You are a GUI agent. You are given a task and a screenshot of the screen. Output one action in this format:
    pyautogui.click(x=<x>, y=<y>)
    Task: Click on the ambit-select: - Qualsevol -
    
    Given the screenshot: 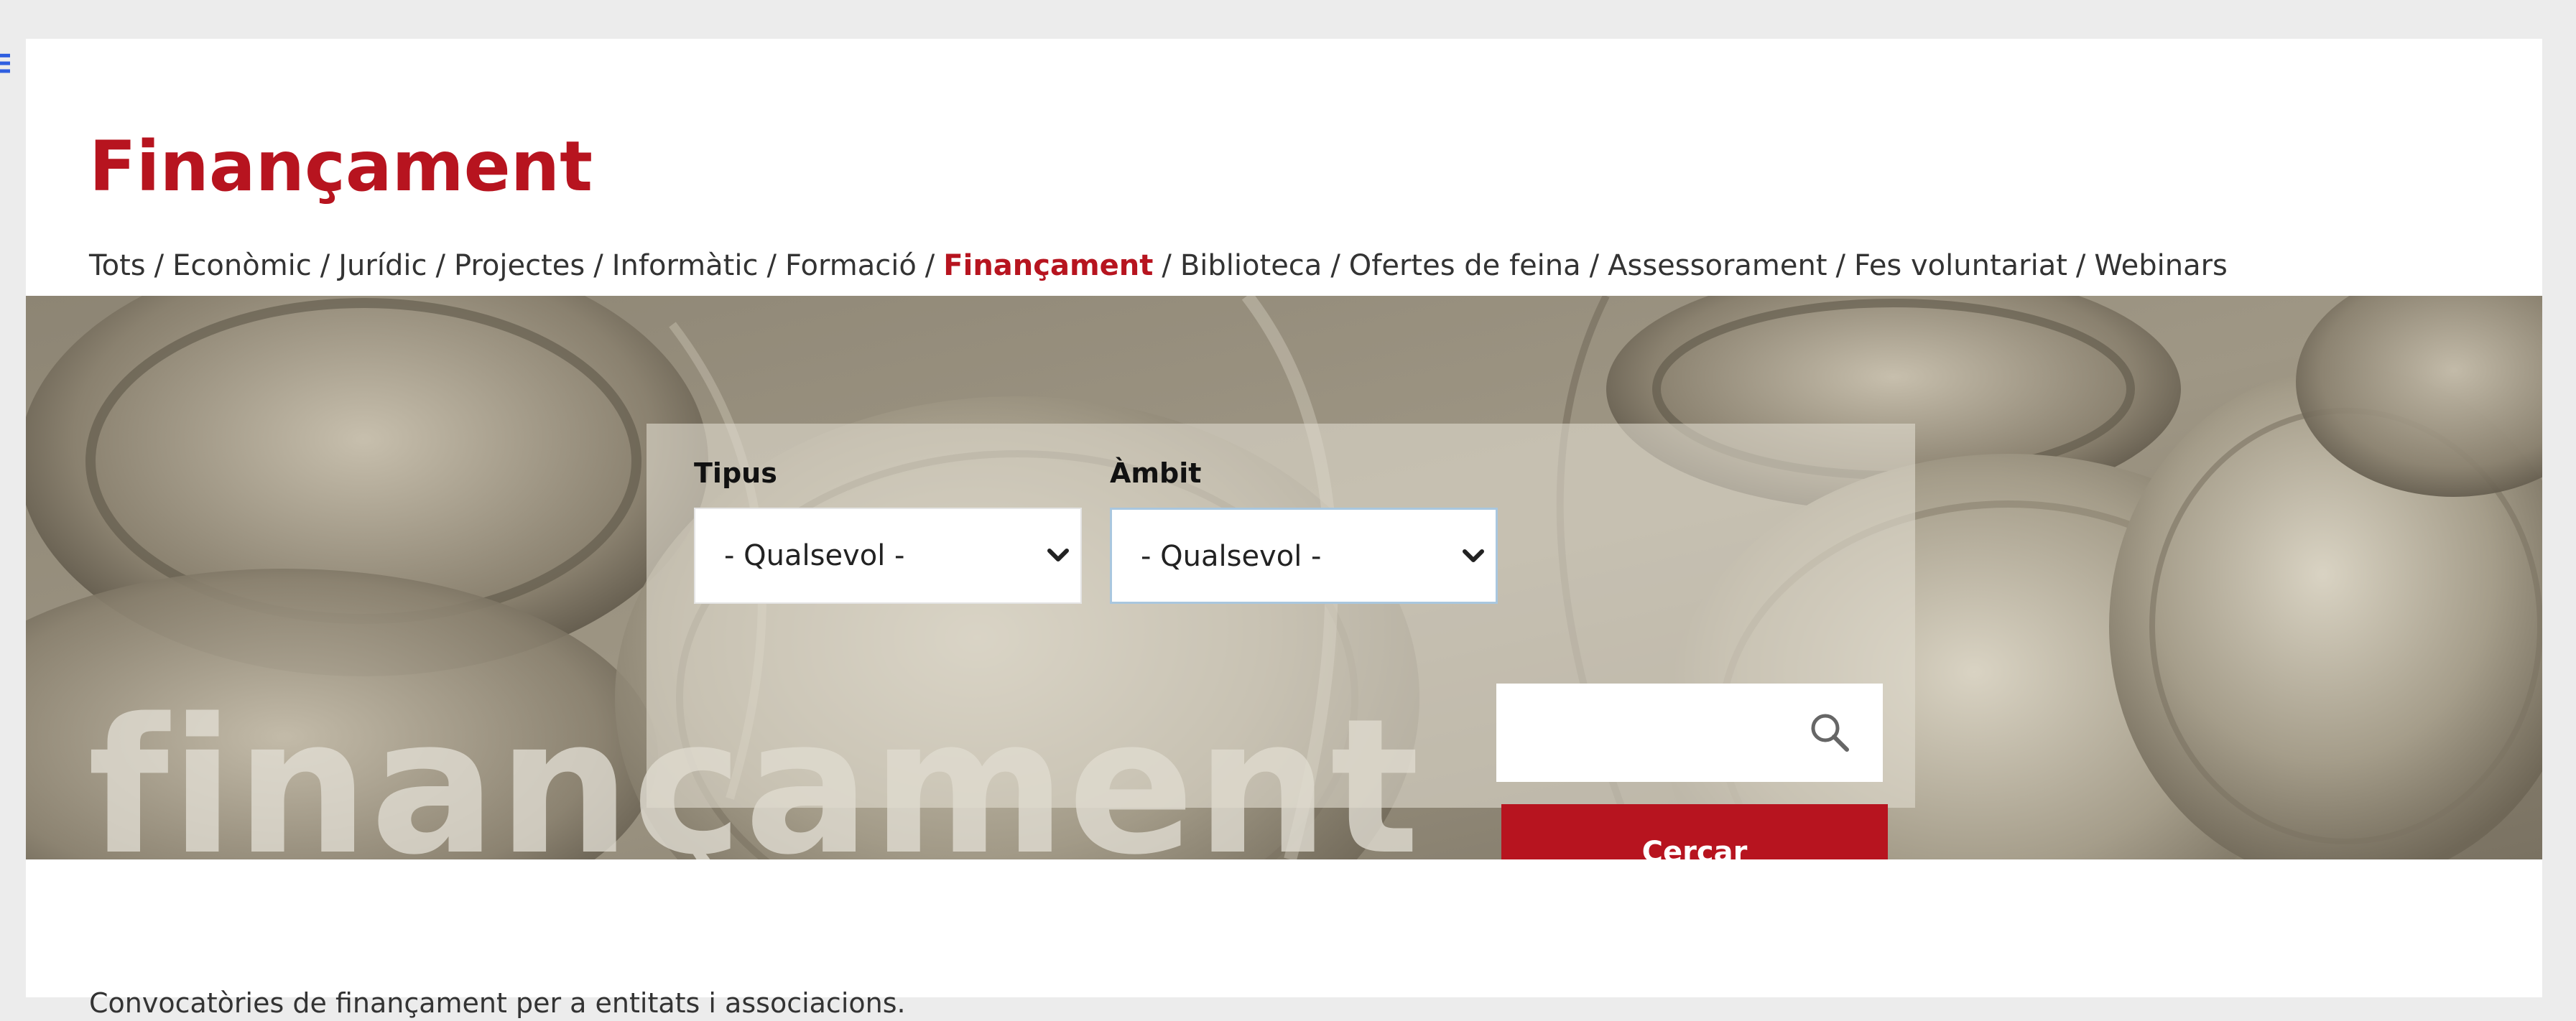 What is the action you would take?
    pyautogui.click(x=1304, y=556)
    